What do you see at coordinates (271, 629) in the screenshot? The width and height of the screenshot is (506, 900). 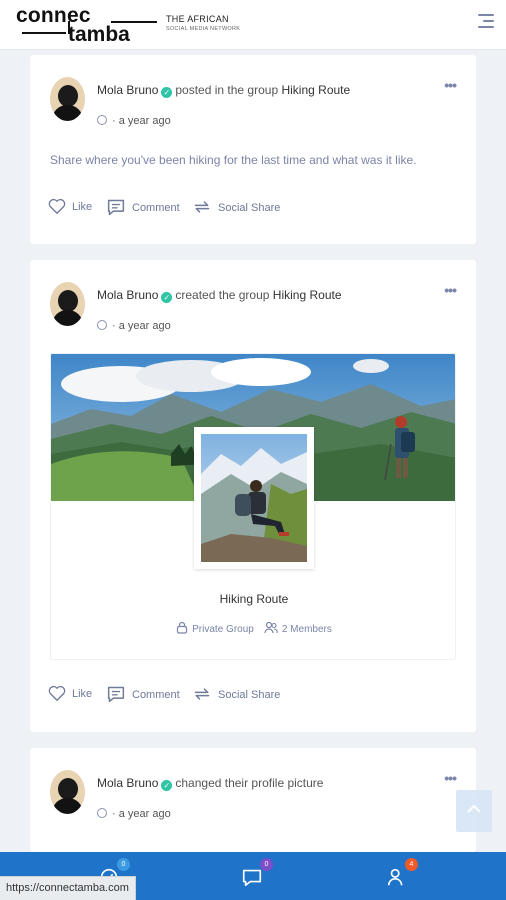 I see `members-icon` at bounding box center [271, 629].